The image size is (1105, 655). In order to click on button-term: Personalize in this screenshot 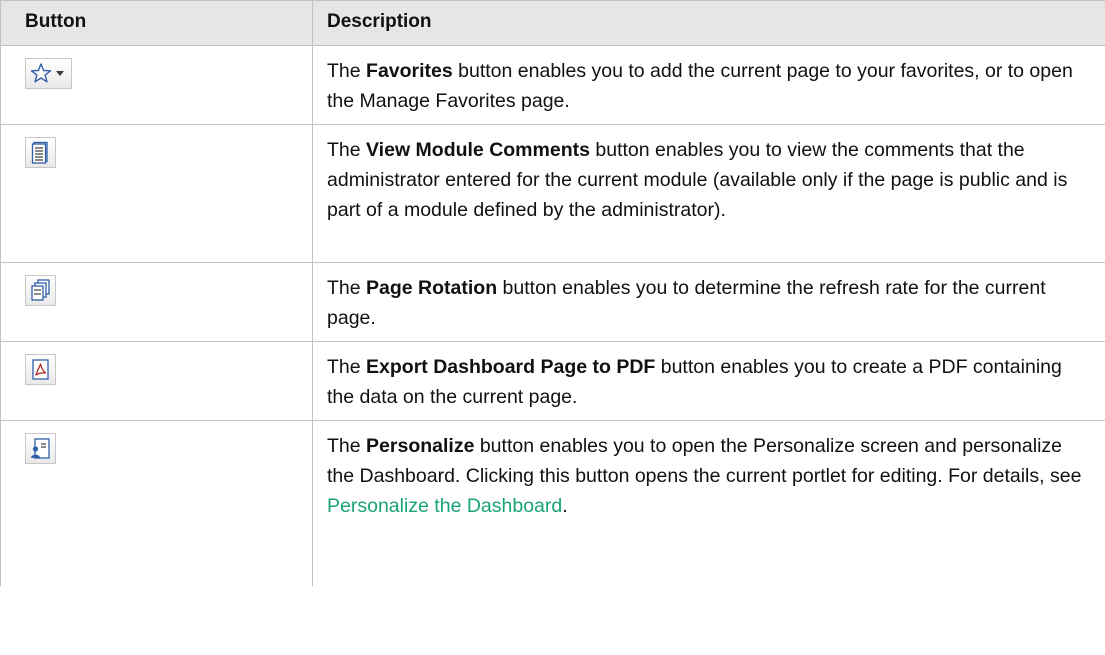, I will do `click(420, 446)`.